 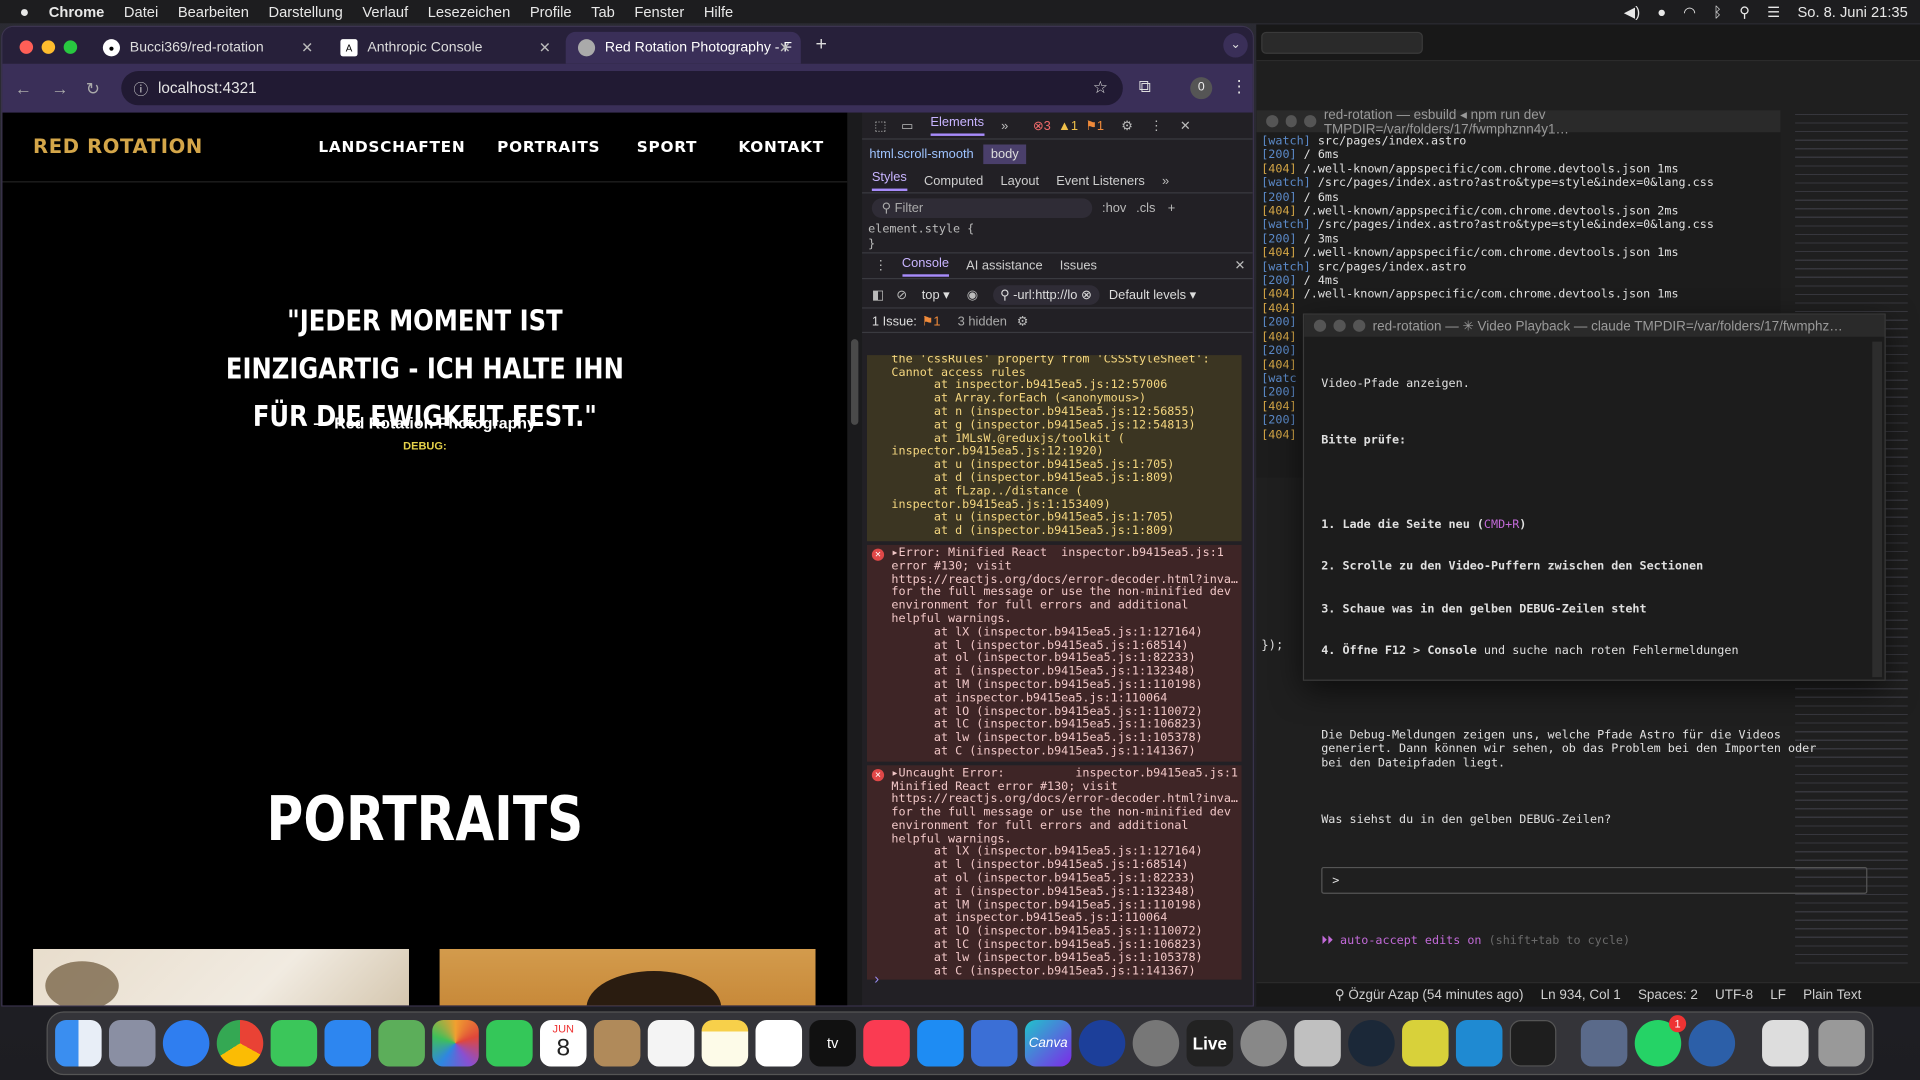 I want to click on new-rule-icon: +, so click(x=1172, y=208).